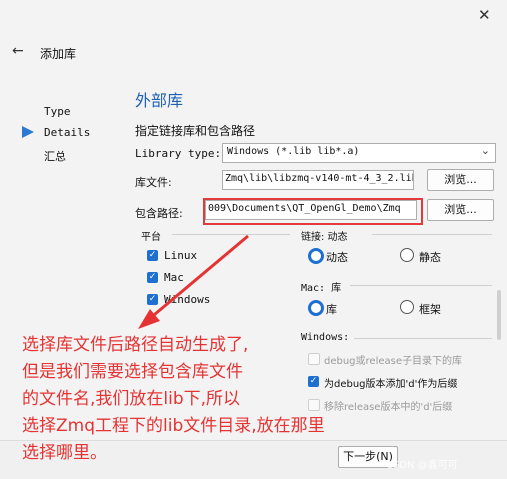 The width and height of the screenshot is (507, 479). I want to click on annotation-line-3: 的文件名,我们放在lib下,所以, so click(131, 399).